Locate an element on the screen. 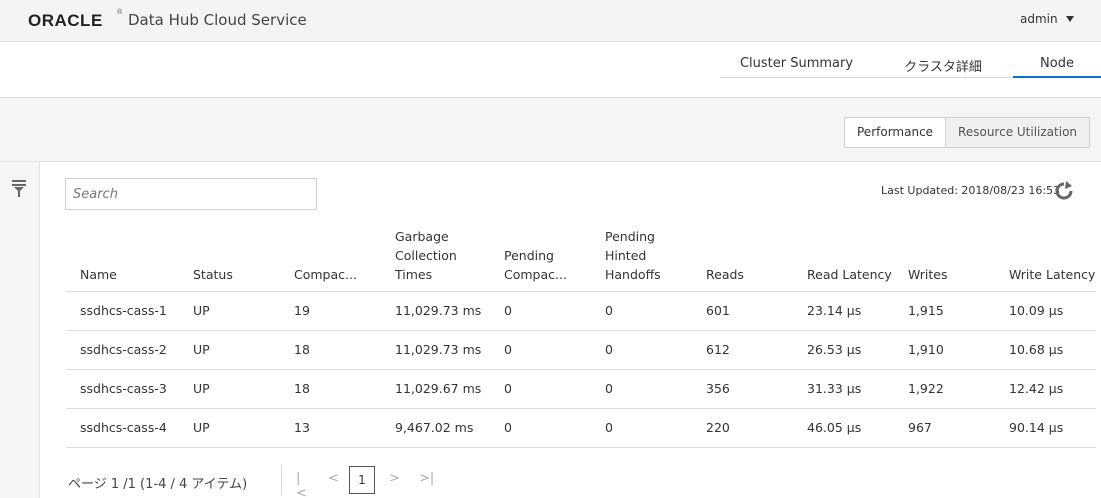  page-number-button: 1 is located at coordinates (362, 480).